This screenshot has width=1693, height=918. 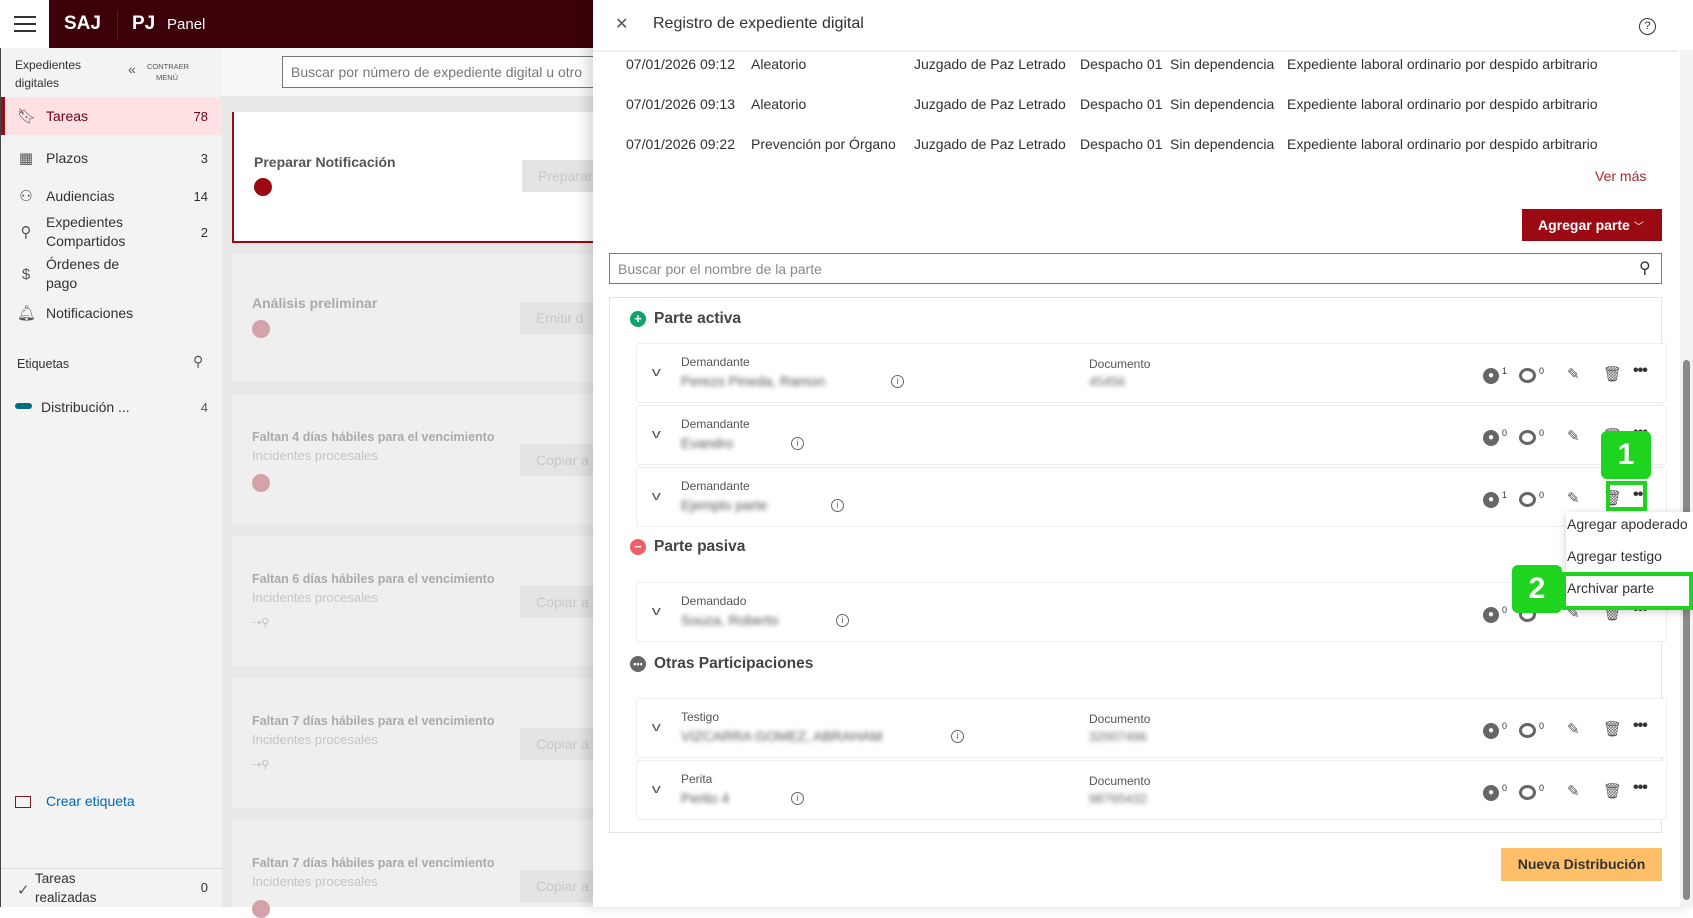 What do you see at coordinates (1645, 268) in the screenshot?
I see `search-icon: ⚲` at bounding box center [1645, 268].